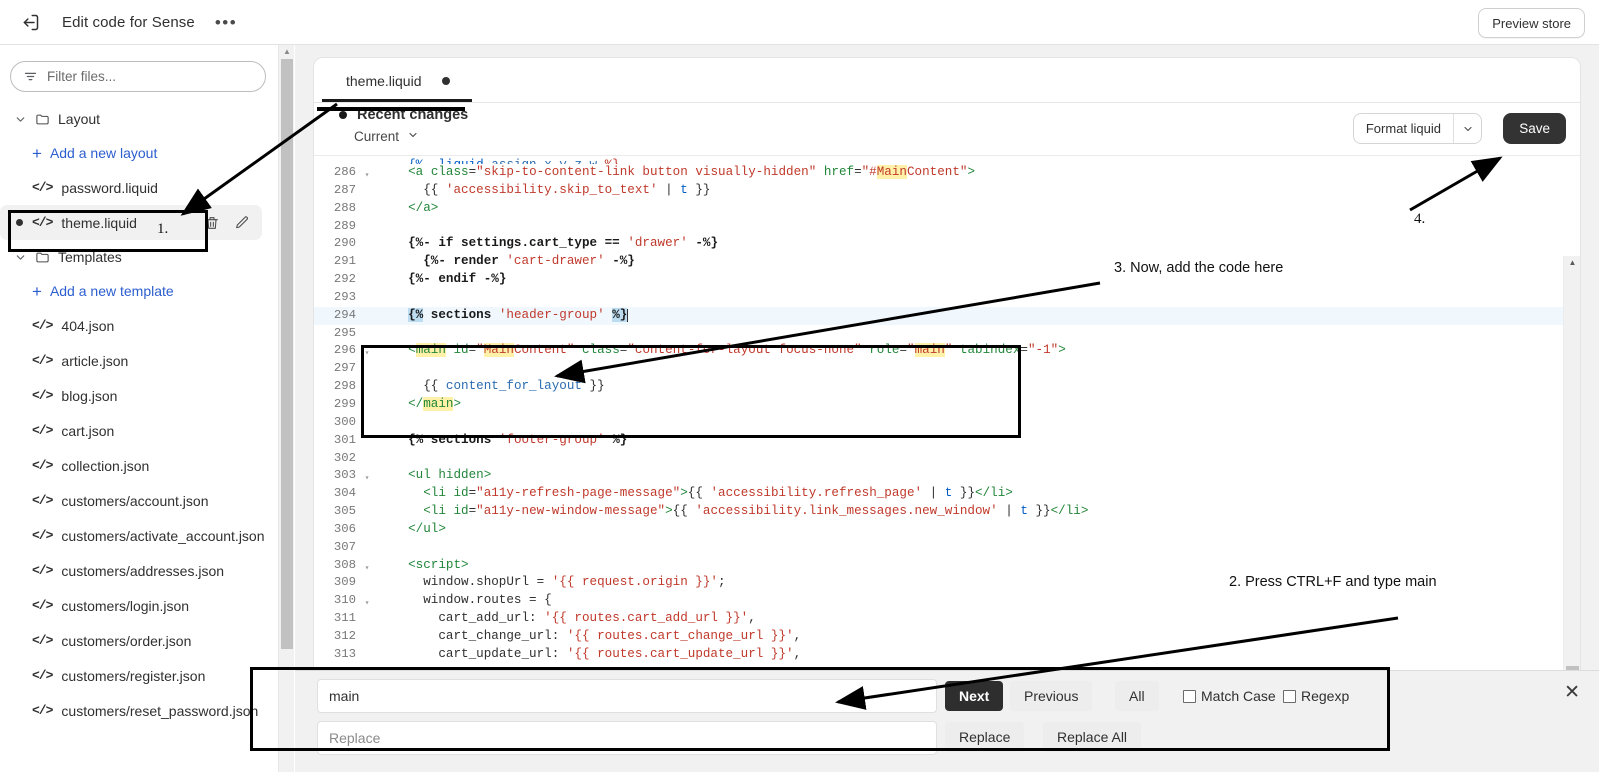 This screenshot has height=772, width=1599. What do you see at coordinates (131, 222) in the screenshot?
I see `file-row-theme-liquid: </> theme.liquid` at bounding box center [131, 222].